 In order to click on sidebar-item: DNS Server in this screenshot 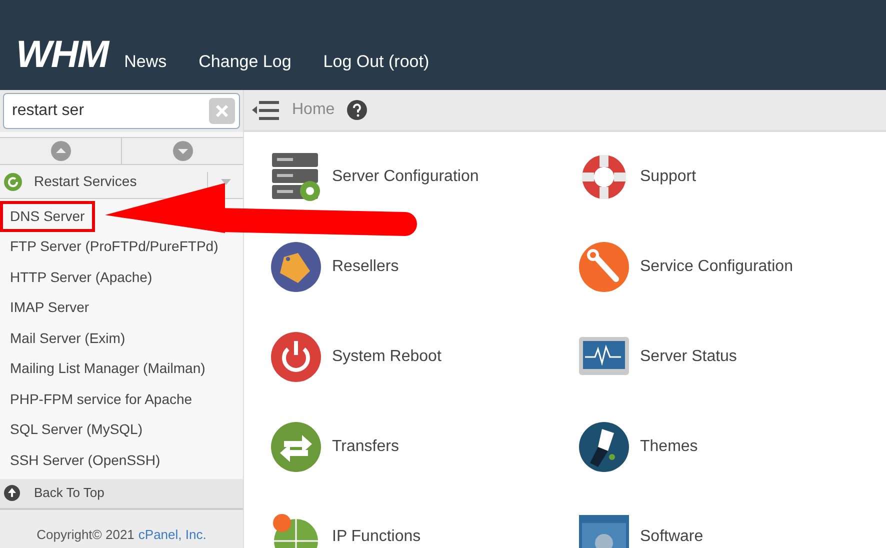, I will do `click(47, 216)`.